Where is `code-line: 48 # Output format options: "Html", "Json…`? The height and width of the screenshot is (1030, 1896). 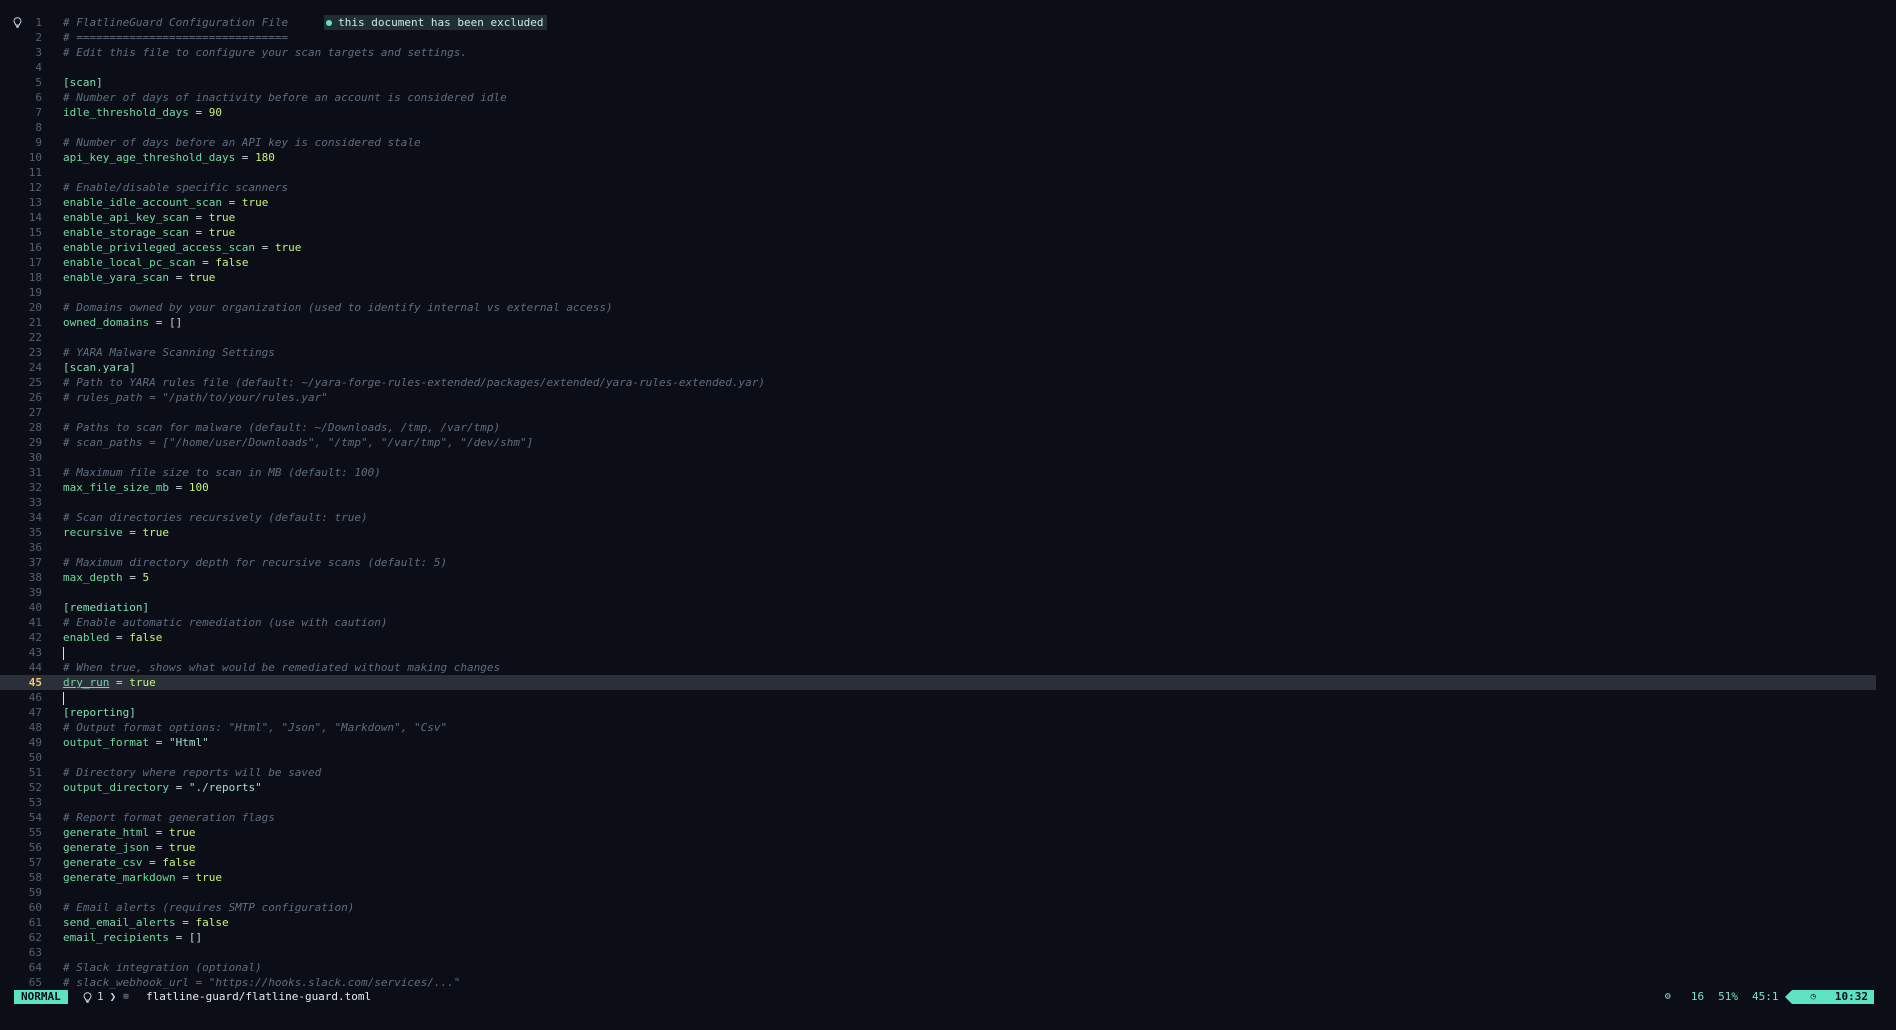 code-line: 48 # Output format options: "Html", "Json… is located at coordinates (948, 727).